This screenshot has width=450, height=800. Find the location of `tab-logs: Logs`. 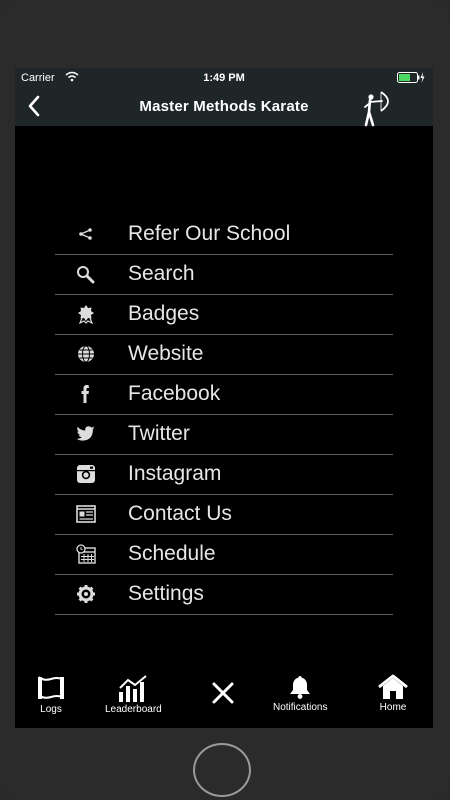

tab-logs: Logs is located at coordinates (51, 694).